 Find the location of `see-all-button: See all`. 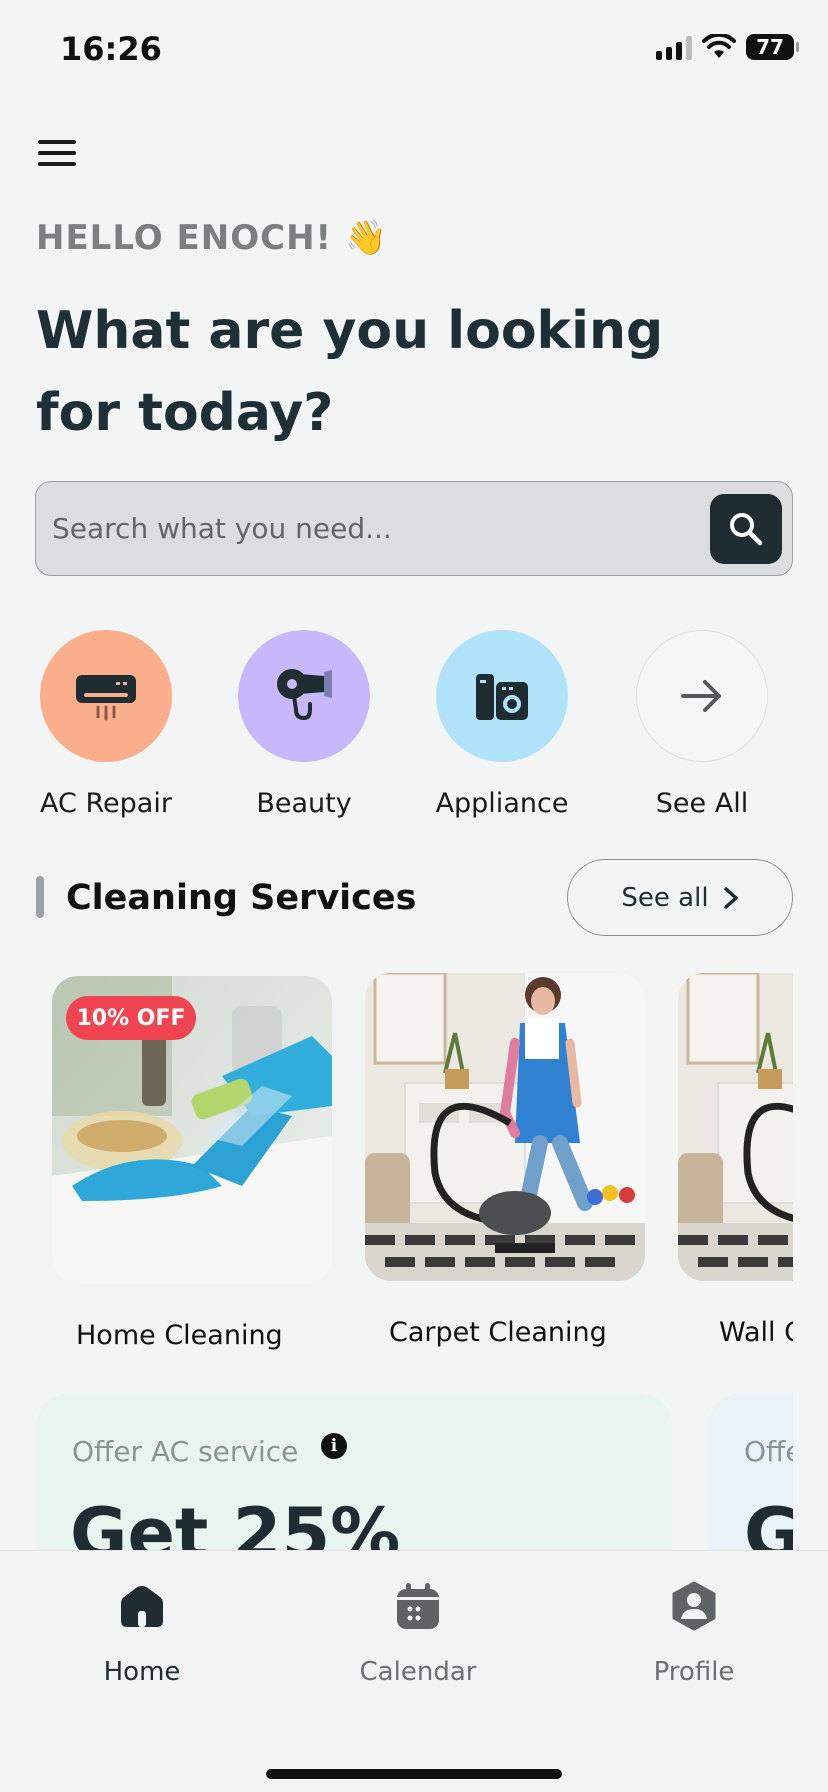

see-all-button: See all is located at coordinates (680, 897).